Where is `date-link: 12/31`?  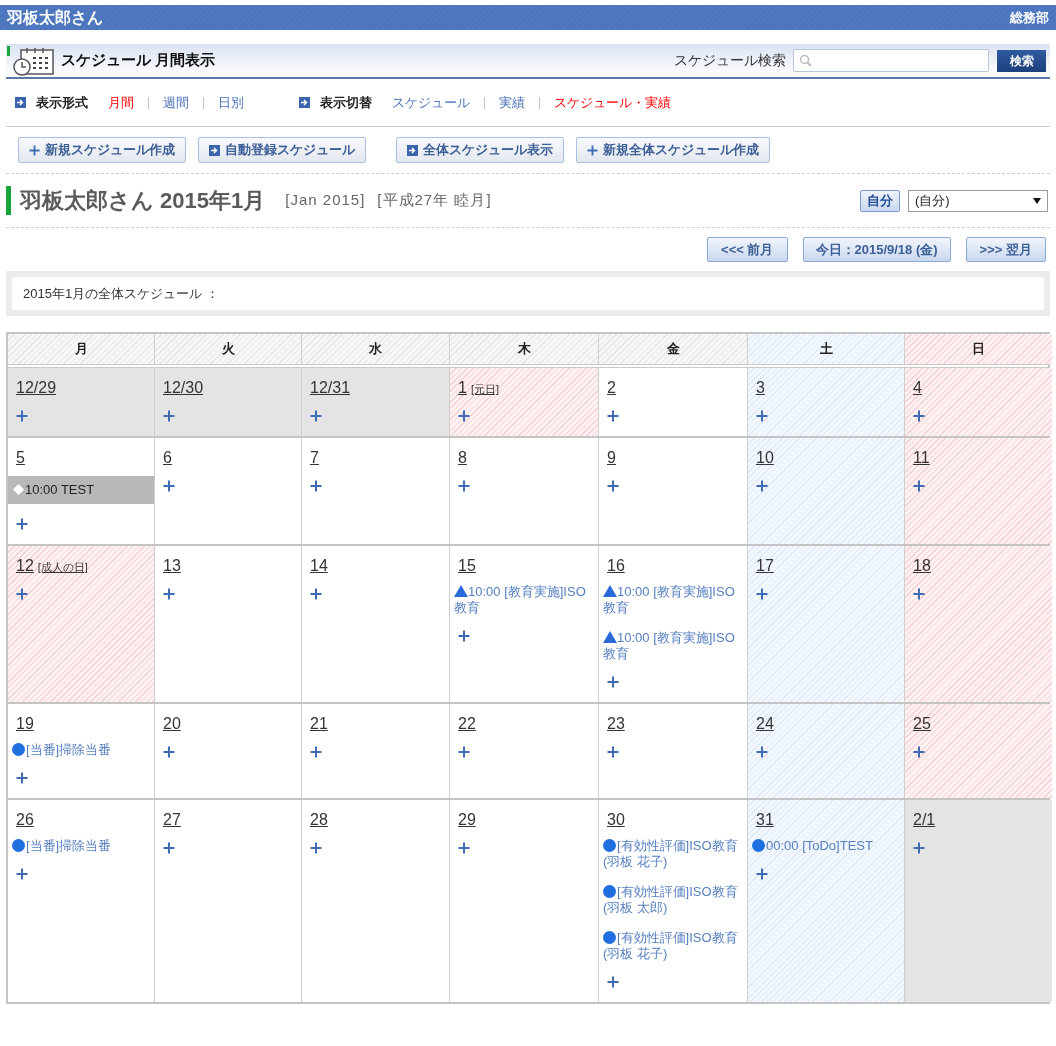 date-link: 12/31 is located at coordinates (330, 388).